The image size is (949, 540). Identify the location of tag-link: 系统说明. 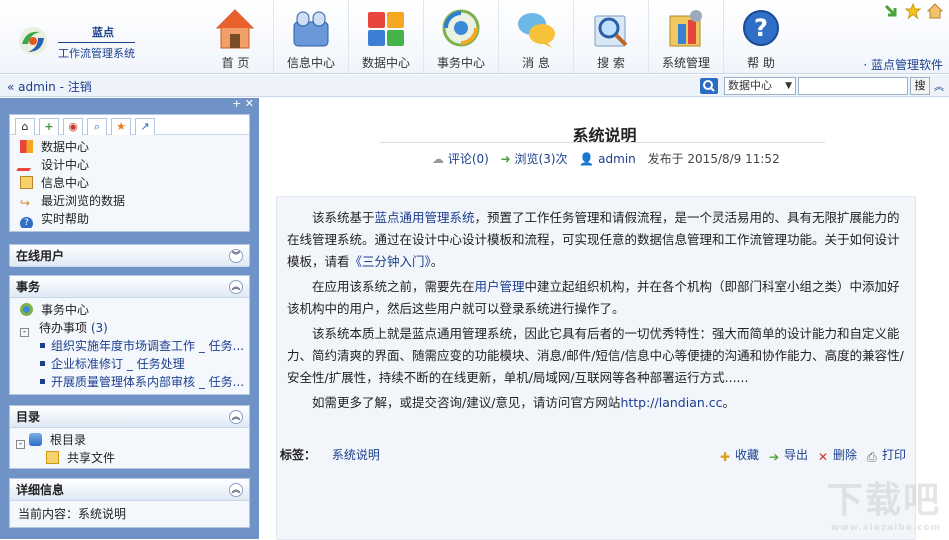
(356, 455).